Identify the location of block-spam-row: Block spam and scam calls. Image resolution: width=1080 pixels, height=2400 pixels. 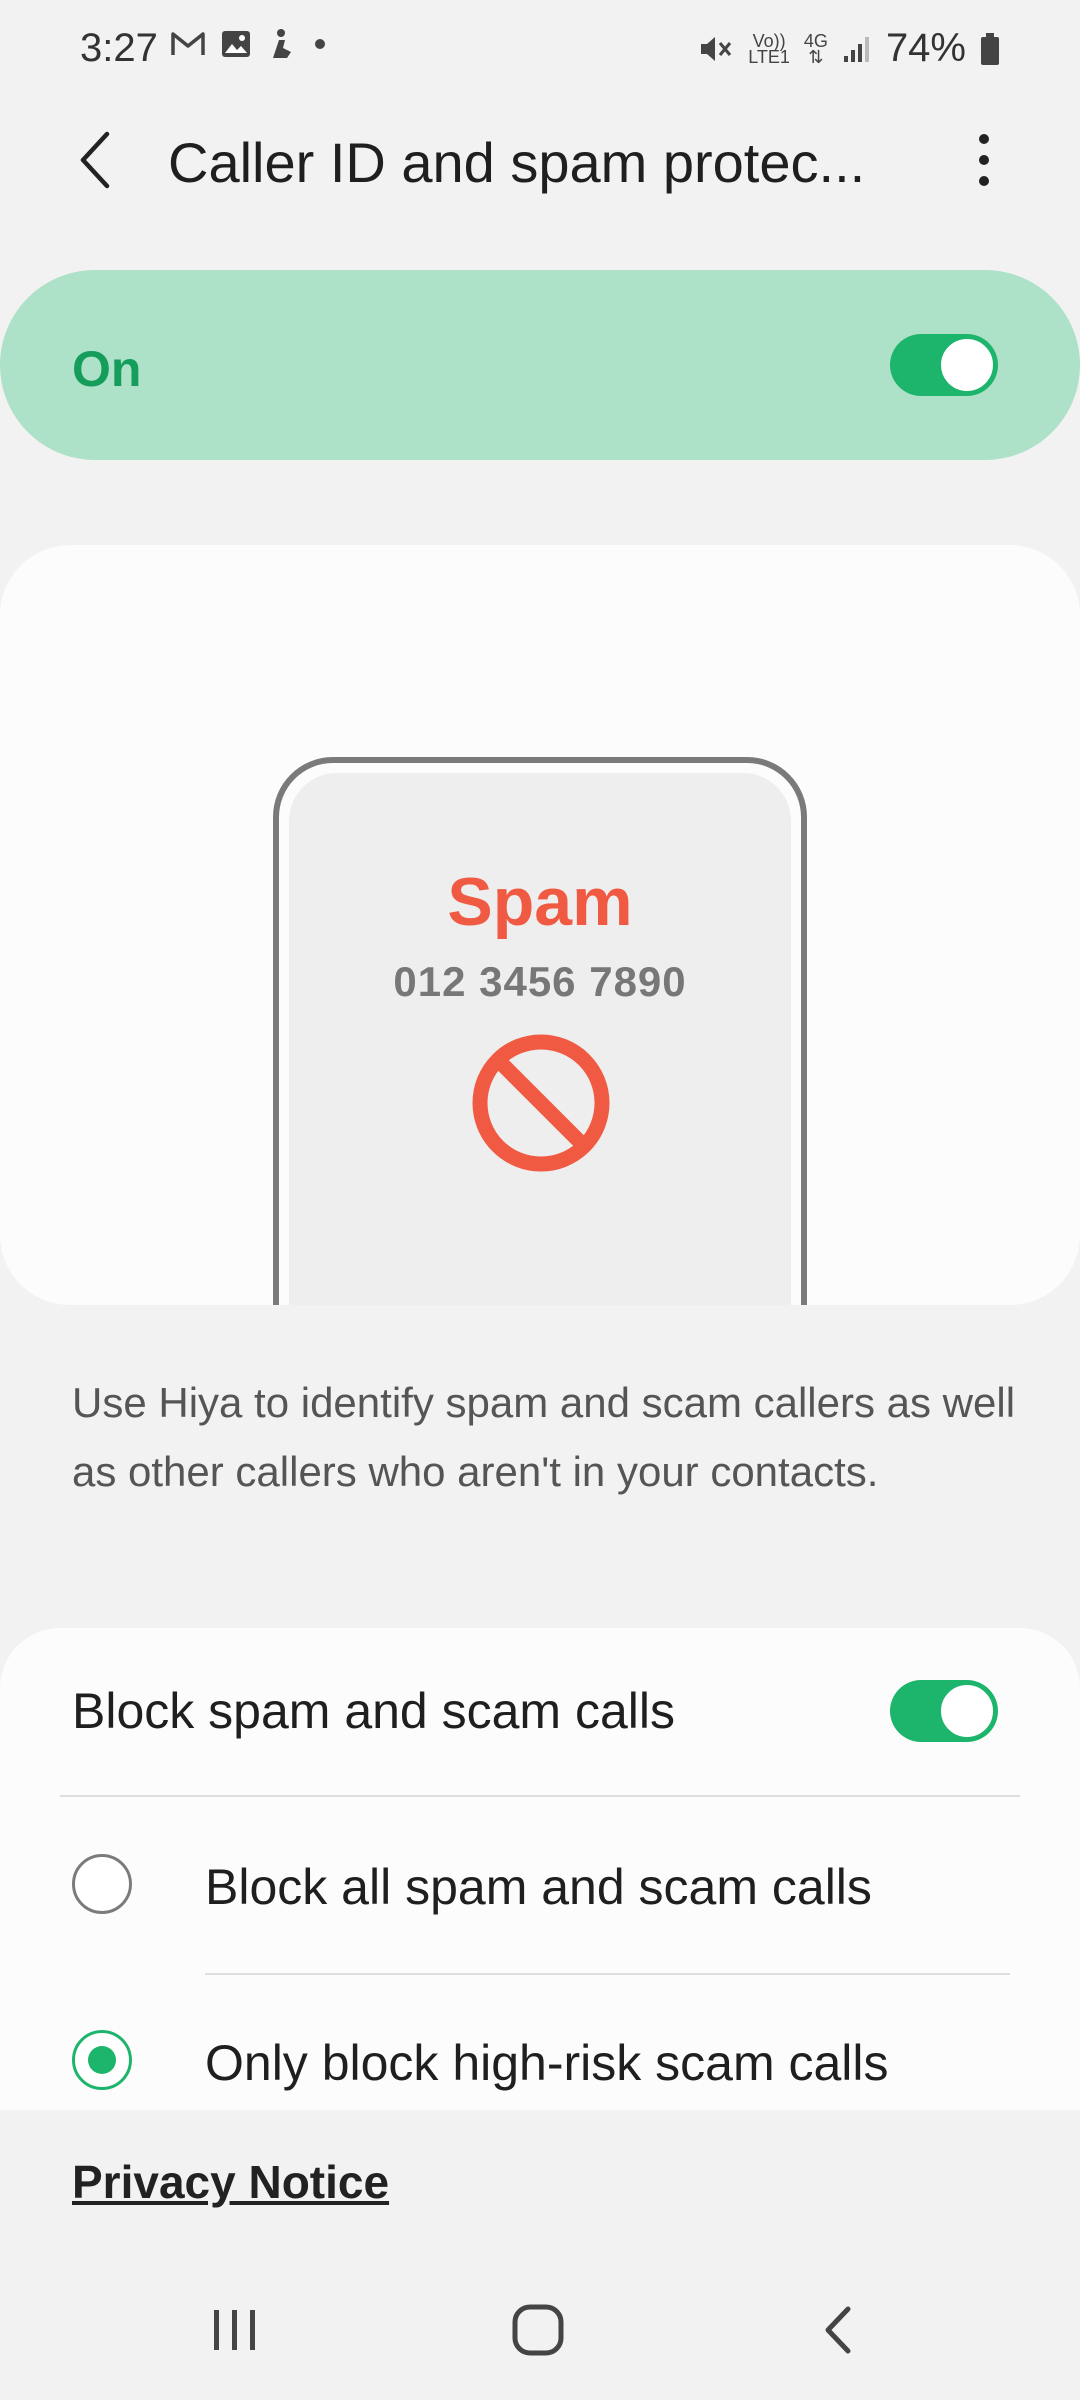
(540, 1712).